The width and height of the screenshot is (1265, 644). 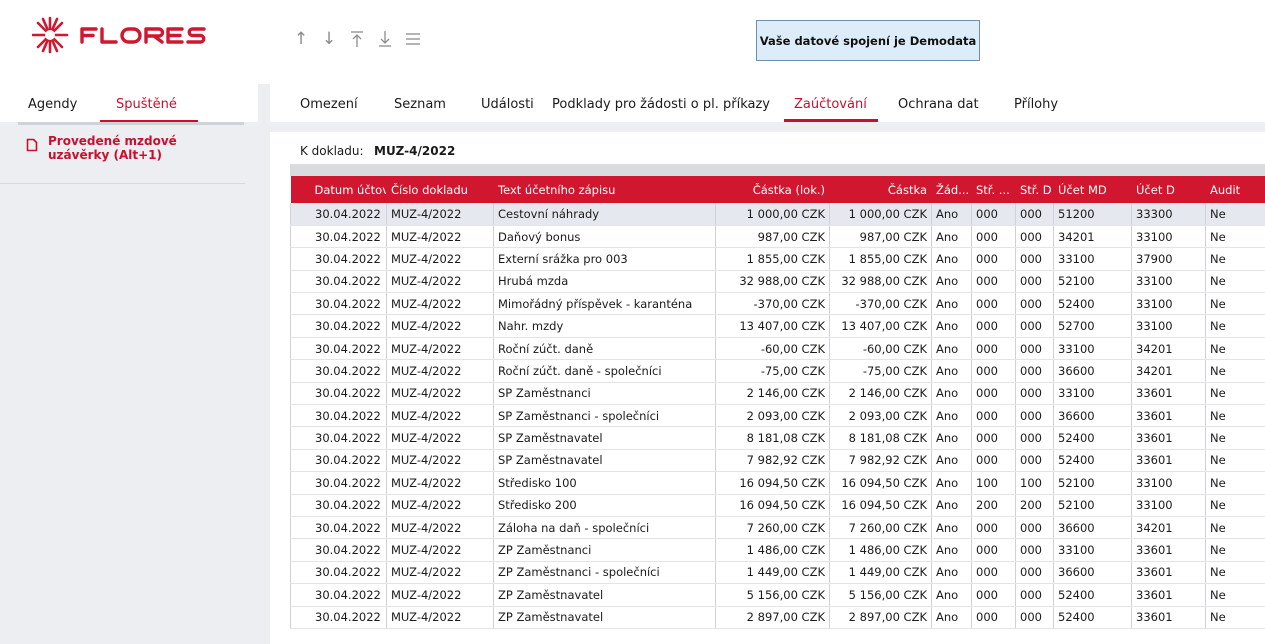 What do you see at coordinates (52, 104) in the screenshot?
I see `sidebar-tab-agendy: Agendy` at bounding box center [52, 104].